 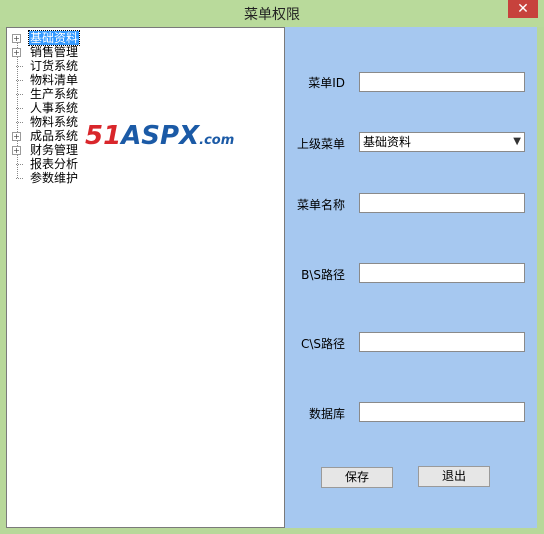 I want to click on tree-node-label: 销售管理, so click(x=54, y=52).